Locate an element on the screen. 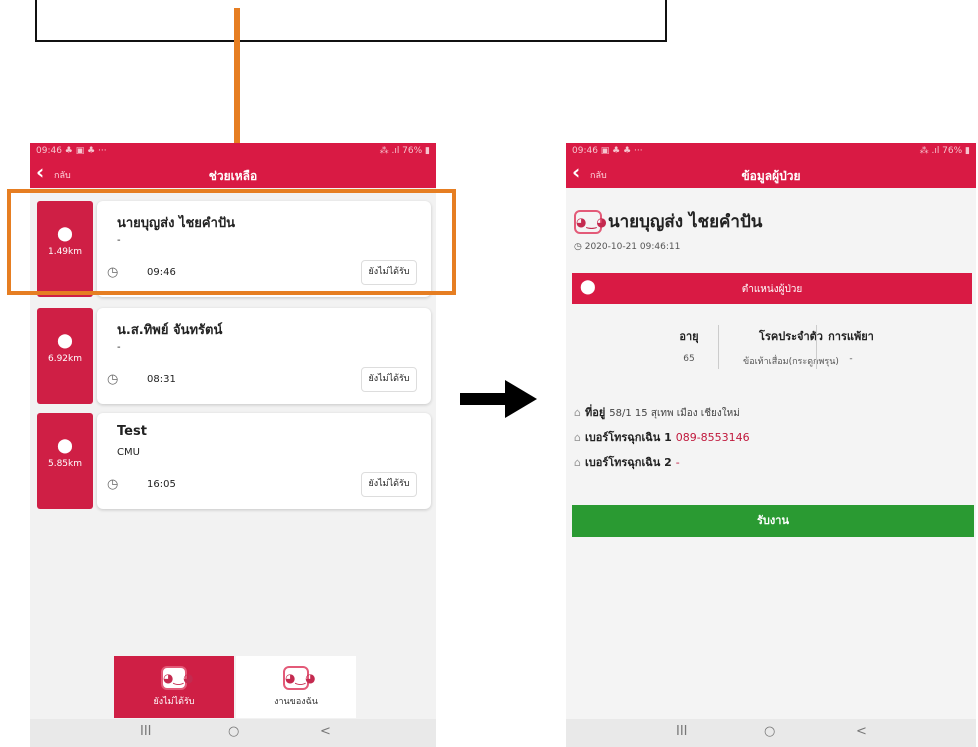  distance-label: 5.85km is located at coordinates (65, 464).